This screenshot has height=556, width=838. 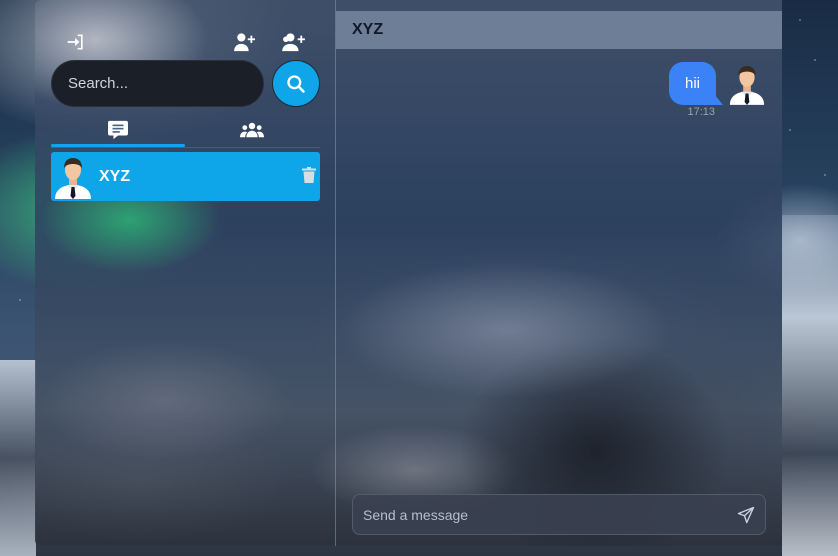 I want to click on message-input, so click(x=543, y=514).